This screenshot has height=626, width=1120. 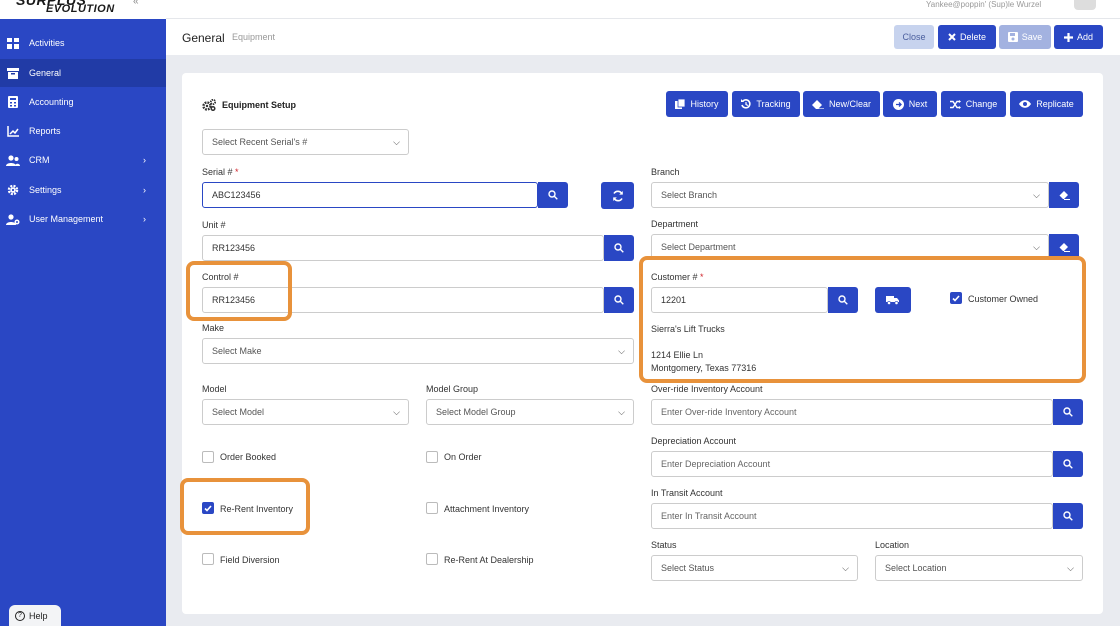 What do you see at coordinates (83, 73) in the screenshot?
I see `sidebar-item-general: General` at bounding box center [83, 73].